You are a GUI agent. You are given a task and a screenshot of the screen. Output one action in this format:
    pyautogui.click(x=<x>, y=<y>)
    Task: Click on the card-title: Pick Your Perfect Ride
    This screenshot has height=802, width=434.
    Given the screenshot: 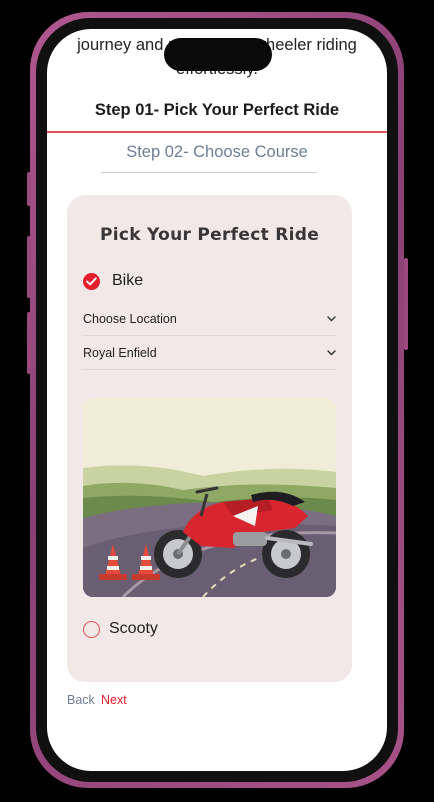 What is the action you would take?
    pyautogui.click(x=209, y=235)
    